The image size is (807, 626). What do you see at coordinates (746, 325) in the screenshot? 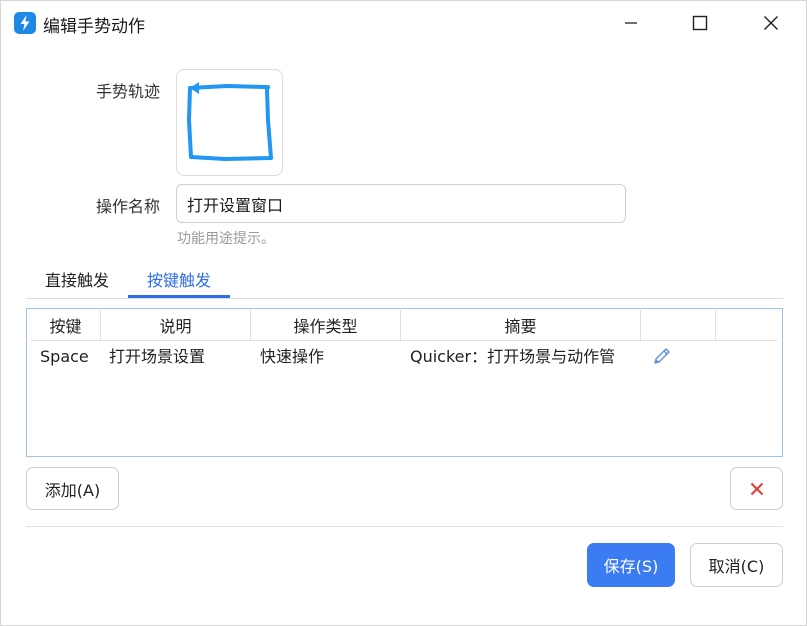
I see `column-header-blank` at bounding box center [746, 325].